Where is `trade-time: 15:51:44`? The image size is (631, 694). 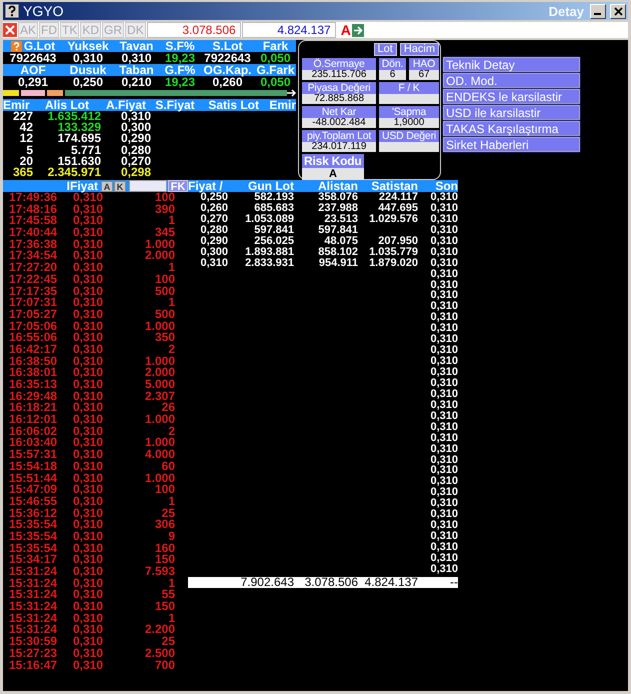 trade-time: 15:51:44 is located at coordinates (33, 478).